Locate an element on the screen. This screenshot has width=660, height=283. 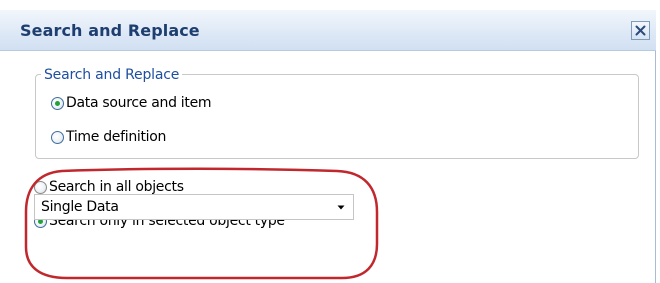
dropdown-value: Single Data is located at coordinates (80, 207).